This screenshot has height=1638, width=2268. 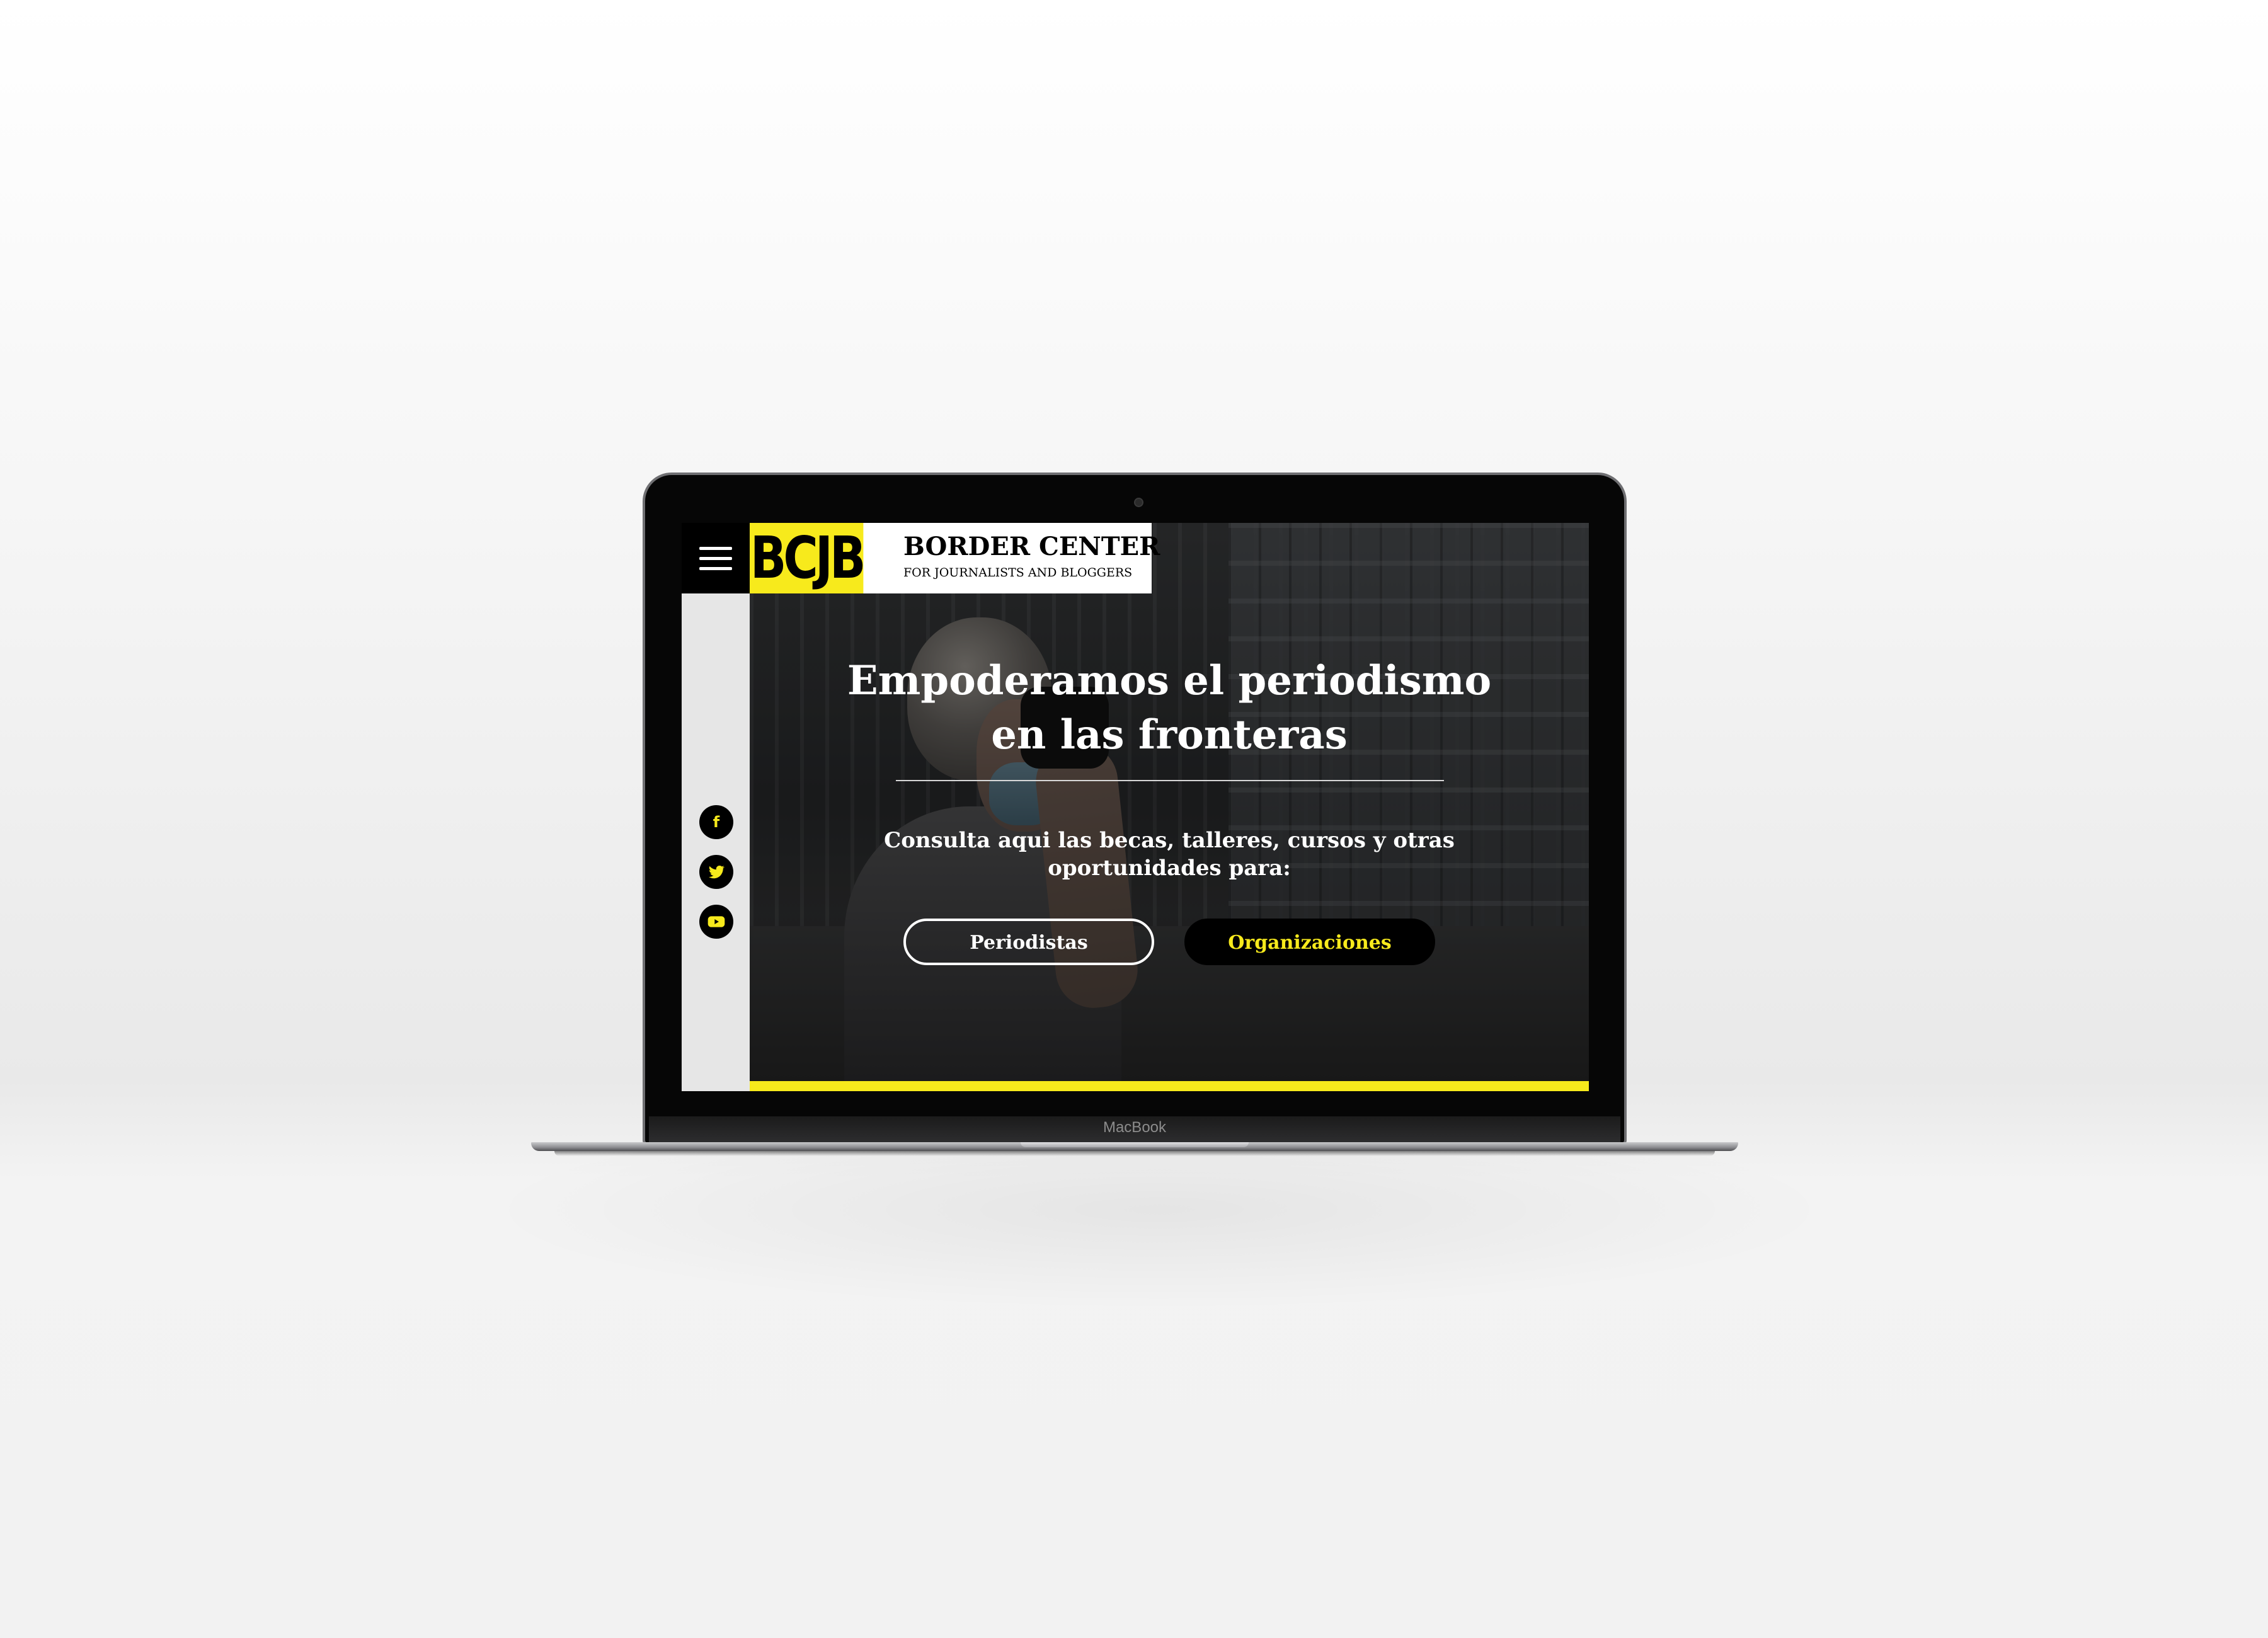 What do you see at coordinates (715, 548) in the screenshot?
I see `hamburger-menu-icon` at bounding box center [715, 548].